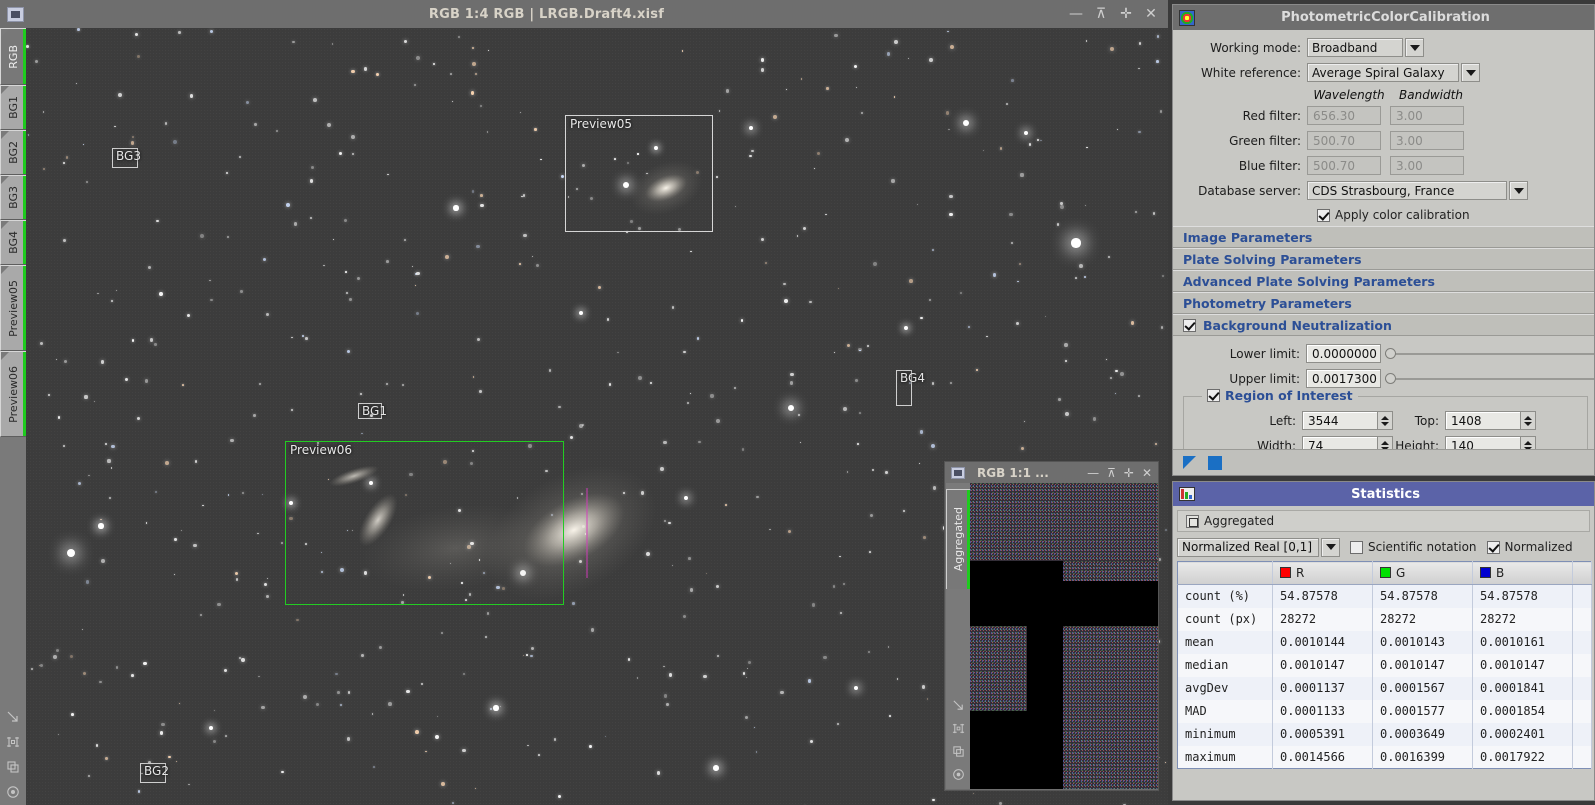 The height and width of the screenshot is (805, 1595). I want to click on upper-limit-slider, so click(1489, 378).